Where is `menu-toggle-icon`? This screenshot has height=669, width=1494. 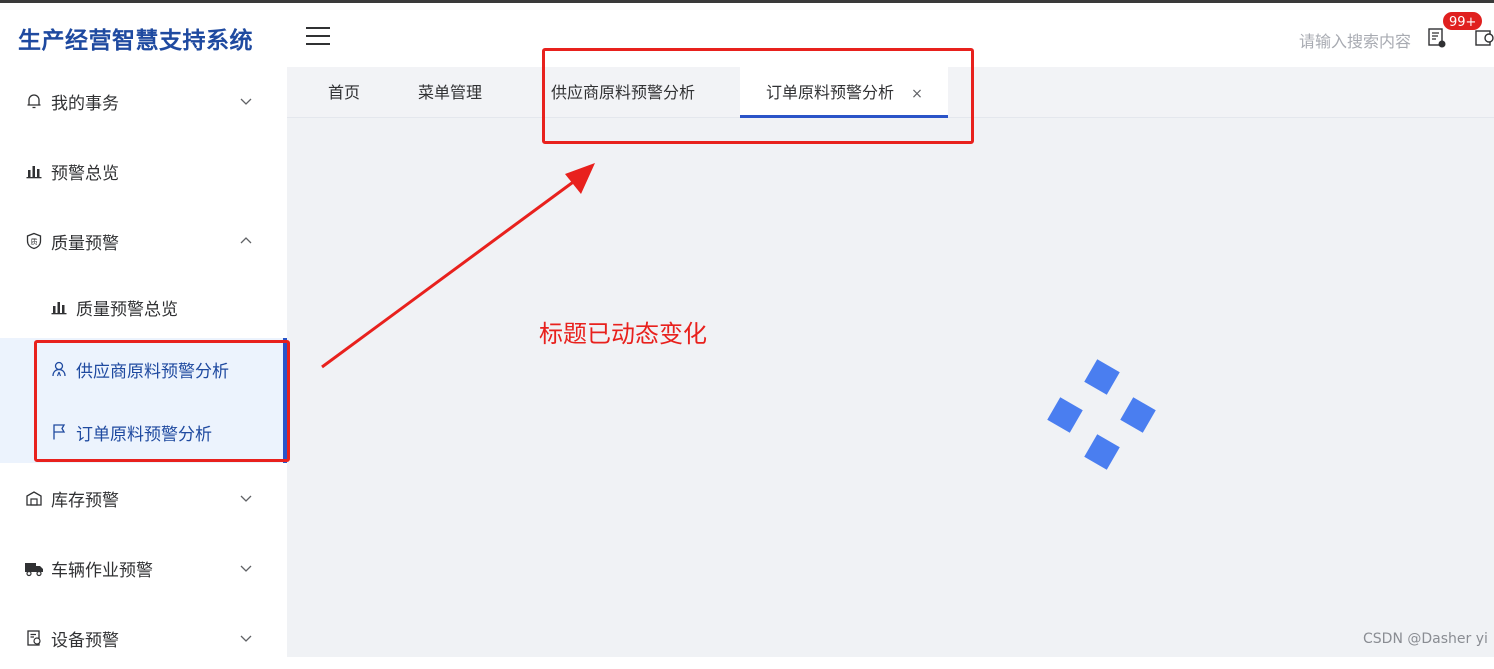
menu-toggle-icon is located at coordinates (318, 37).